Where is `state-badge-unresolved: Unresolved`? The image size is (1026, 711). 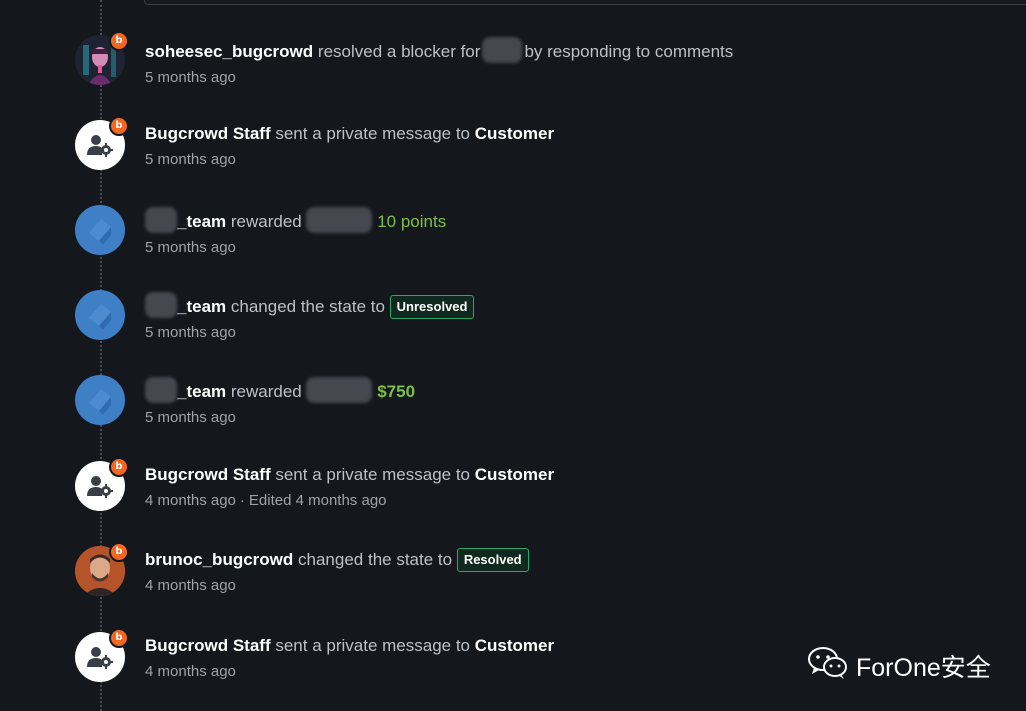
state-badge-unresolved: Unresolved is located at coordinates (432, 307).